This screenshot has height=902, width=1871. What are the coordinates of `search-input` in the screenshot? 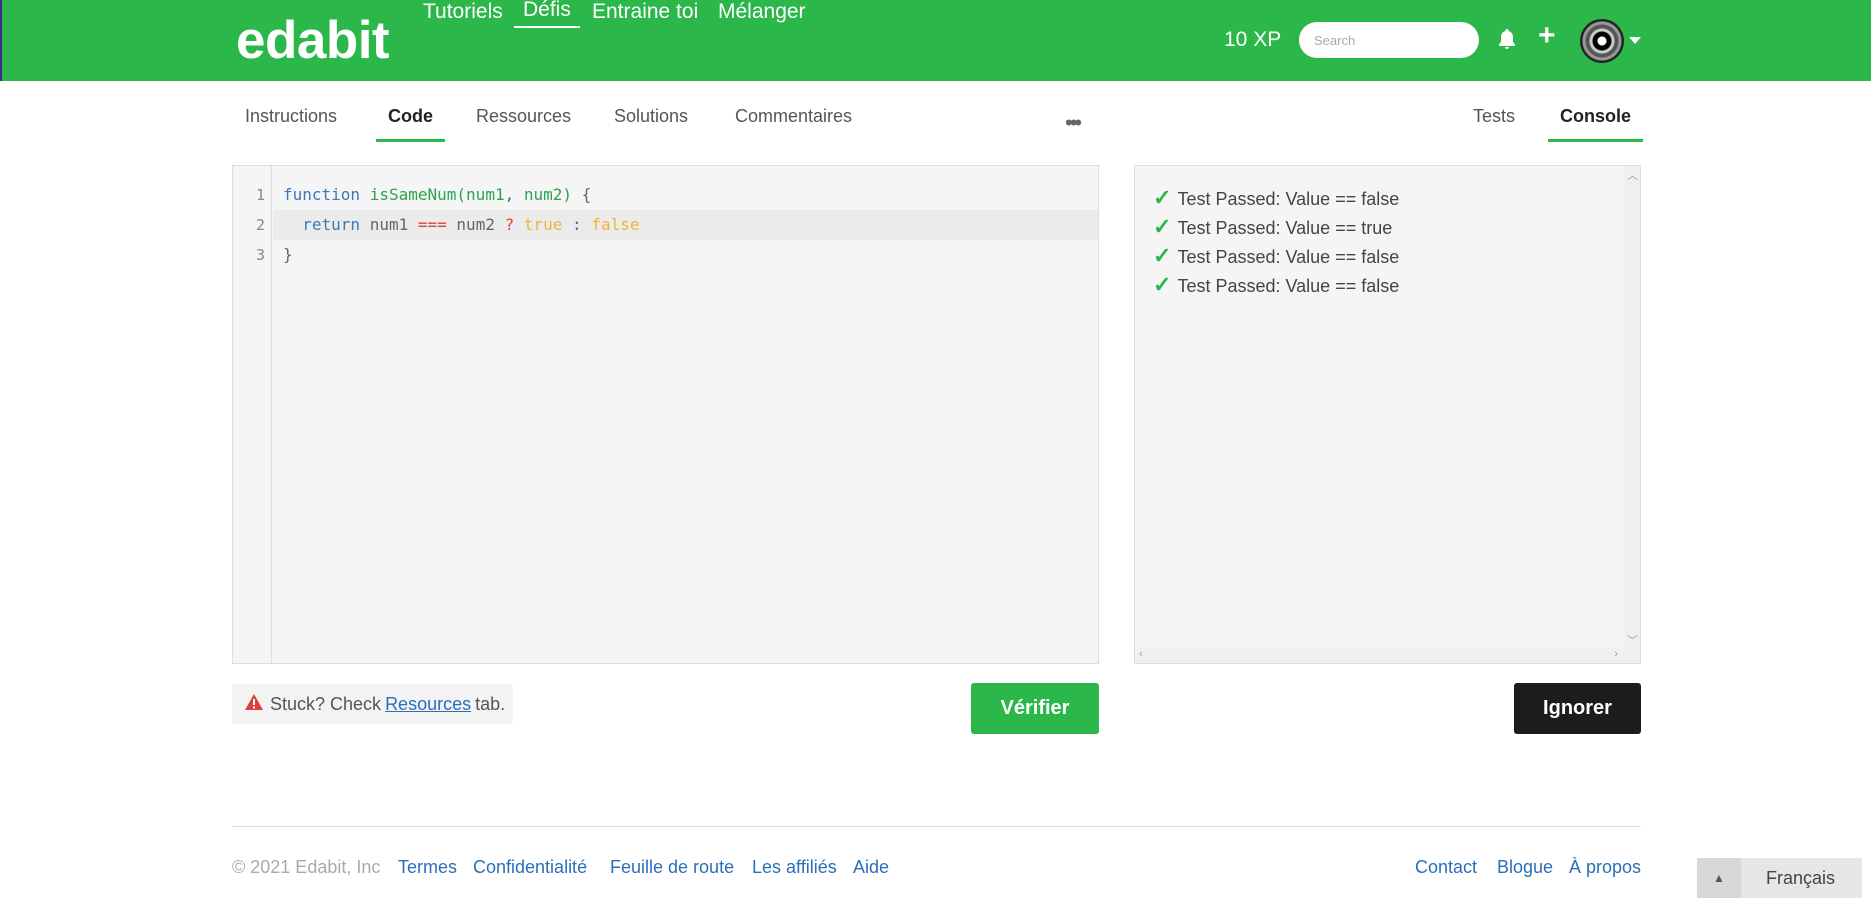 It's located at (1389, 40).